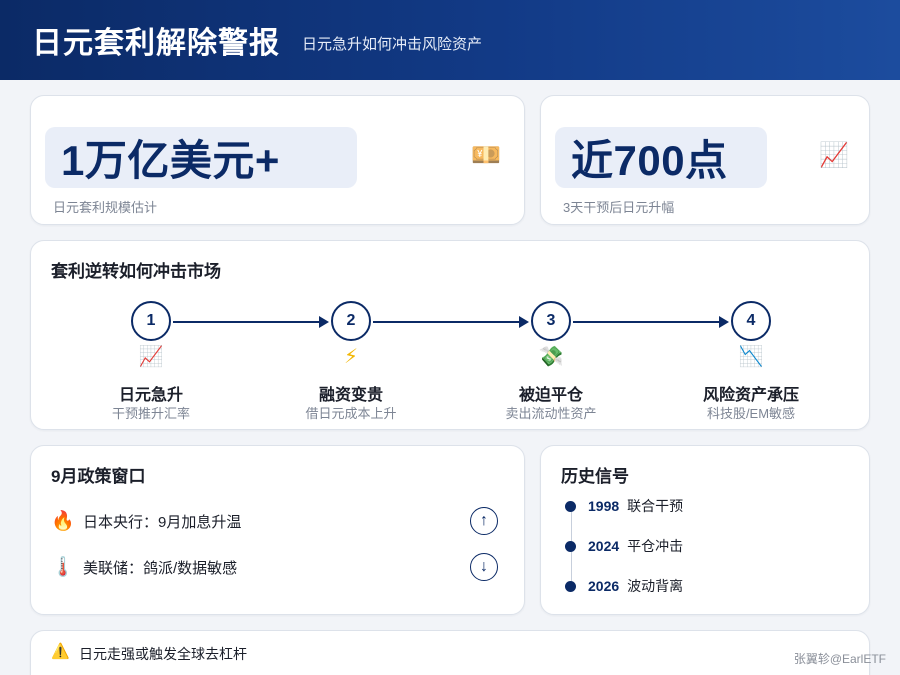  Describe the element at coordinates (649, 160) in the screenshot. I see `stat-value: 近700点` at that location.